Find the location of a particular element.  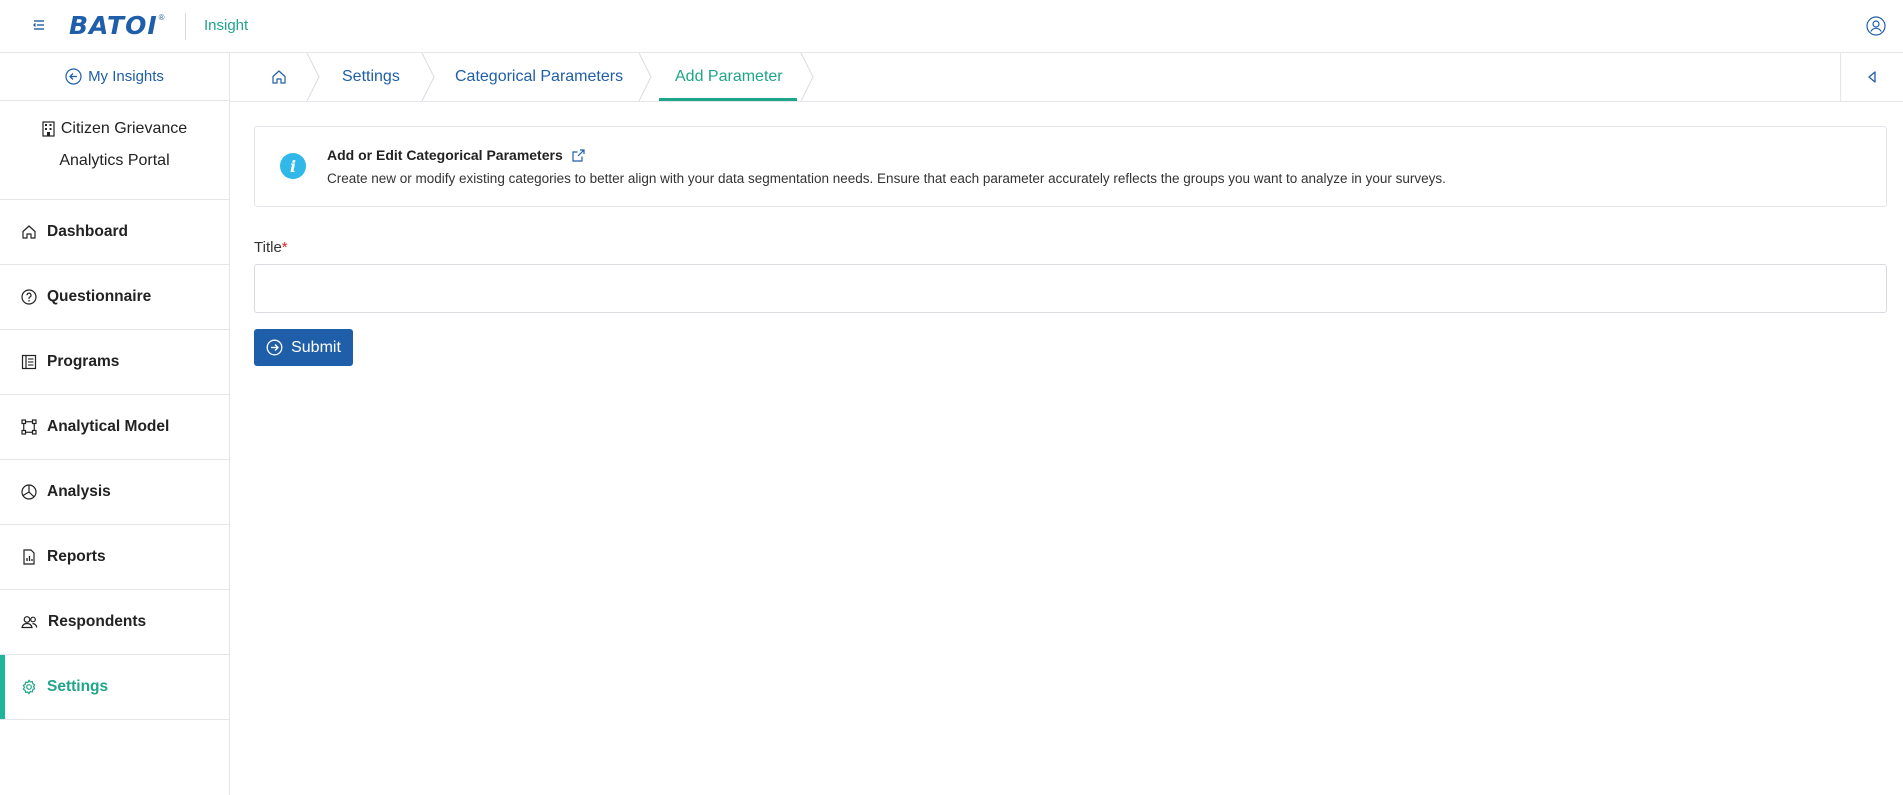

question-icon is located at coordinates (29, 297).